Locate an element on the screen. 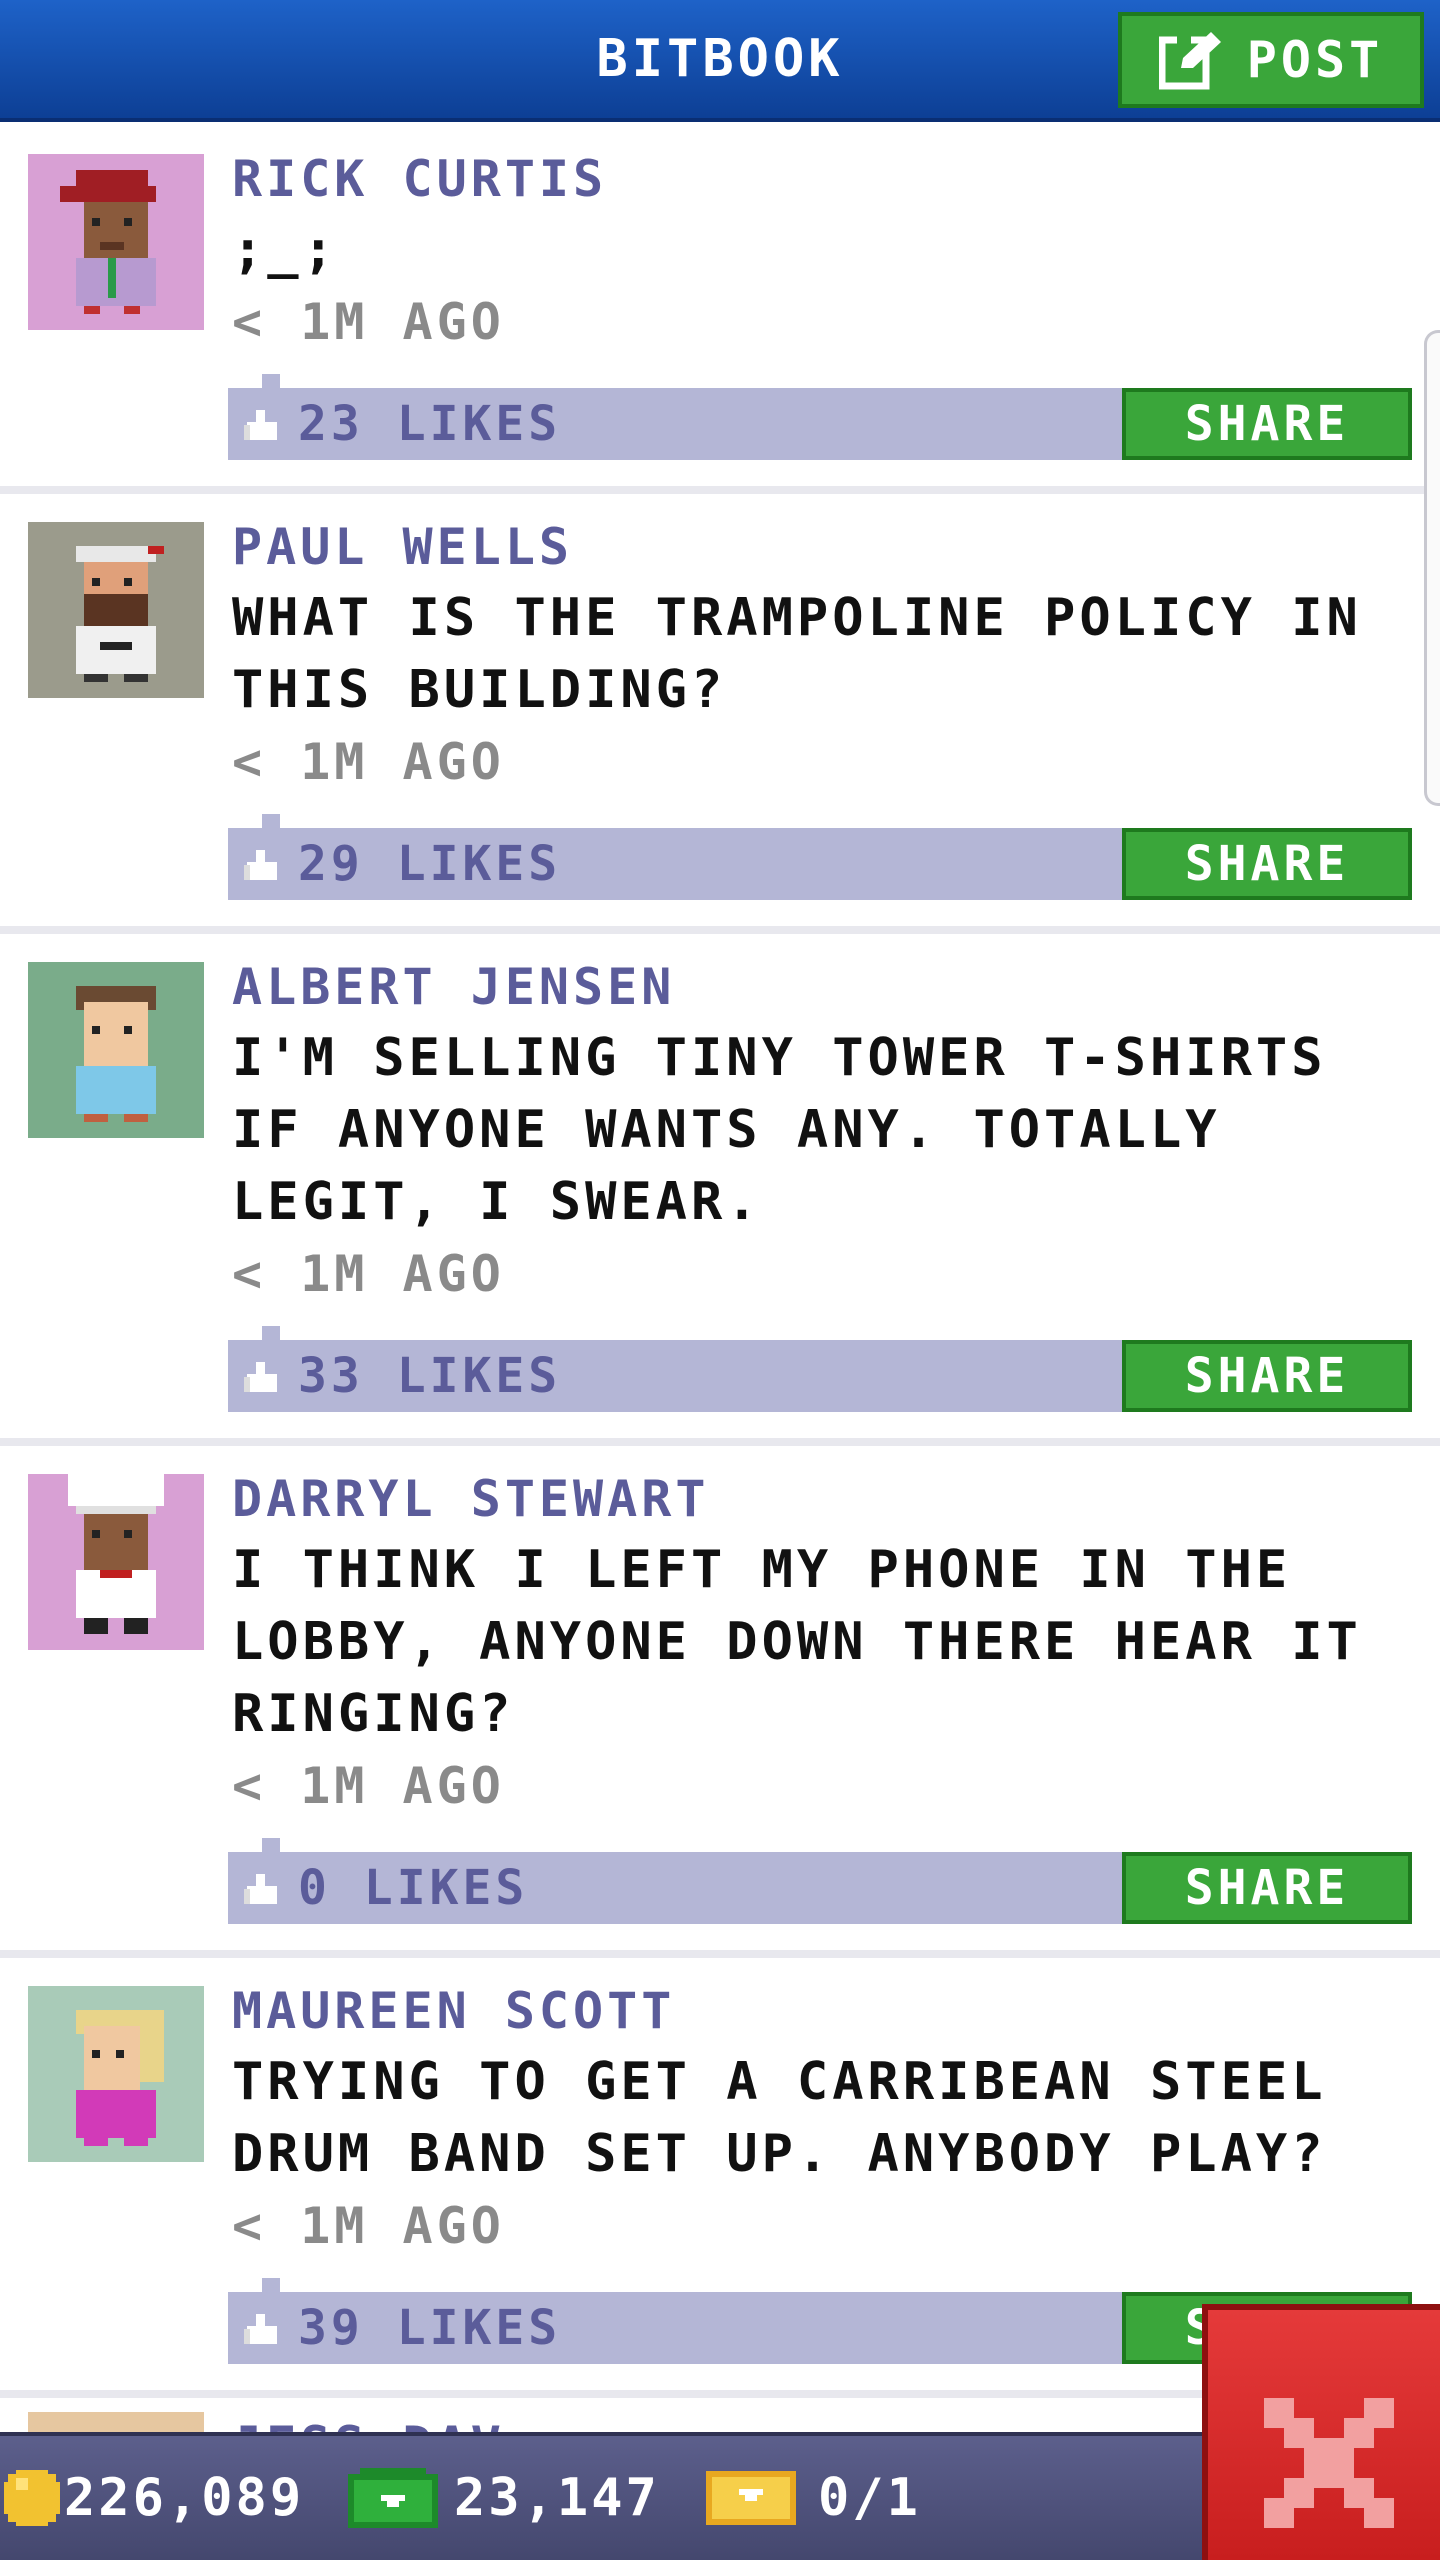  post-item: RICK CURTIS ;_; < 1M AGO 23 LIKES SHARE is located at coordinates (720, 310).